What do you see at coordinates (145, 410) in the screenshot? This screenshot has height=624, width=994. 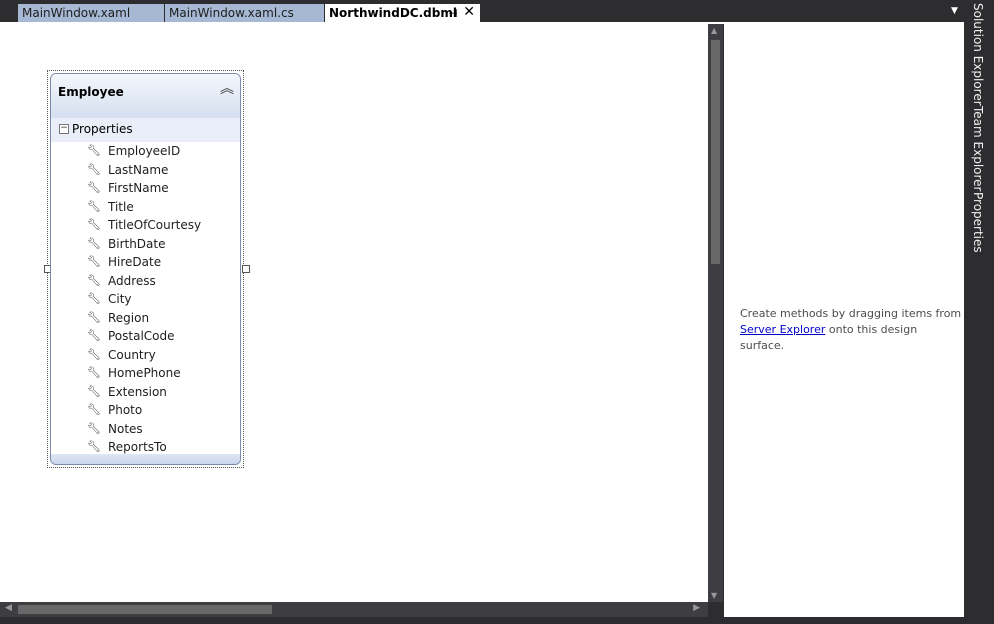 I see `property-item: 🔧︎ Photo` at bounding box center [145, 410].